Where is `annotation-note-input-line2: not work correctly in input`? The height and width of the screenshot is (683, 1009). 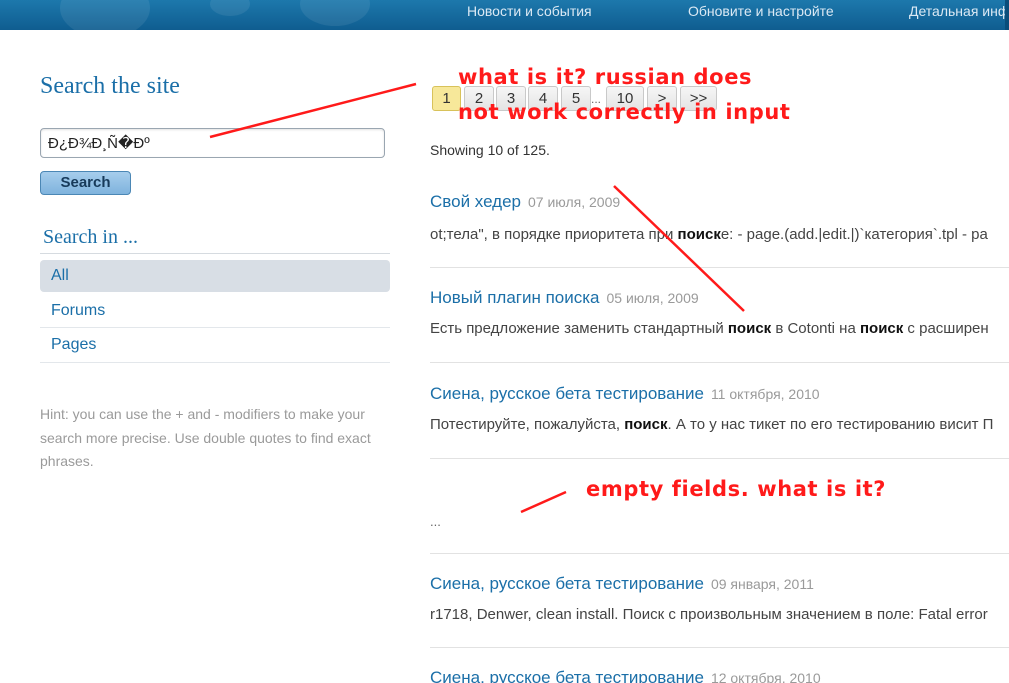
annotation-note-input-line2: not work correctly in input is located at coordinates (624, 112).